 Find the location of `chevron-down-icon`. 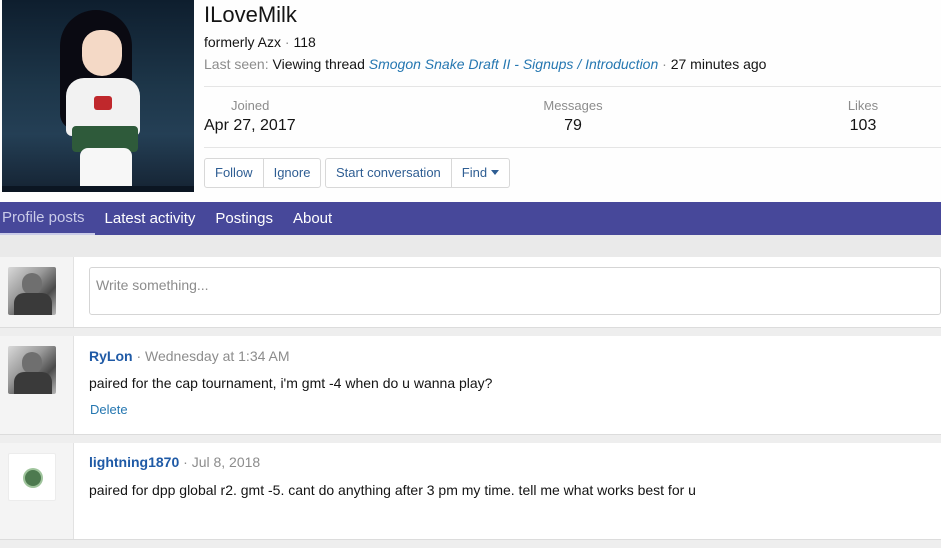

chevron-down-icon is located at coordinates (495, 172).